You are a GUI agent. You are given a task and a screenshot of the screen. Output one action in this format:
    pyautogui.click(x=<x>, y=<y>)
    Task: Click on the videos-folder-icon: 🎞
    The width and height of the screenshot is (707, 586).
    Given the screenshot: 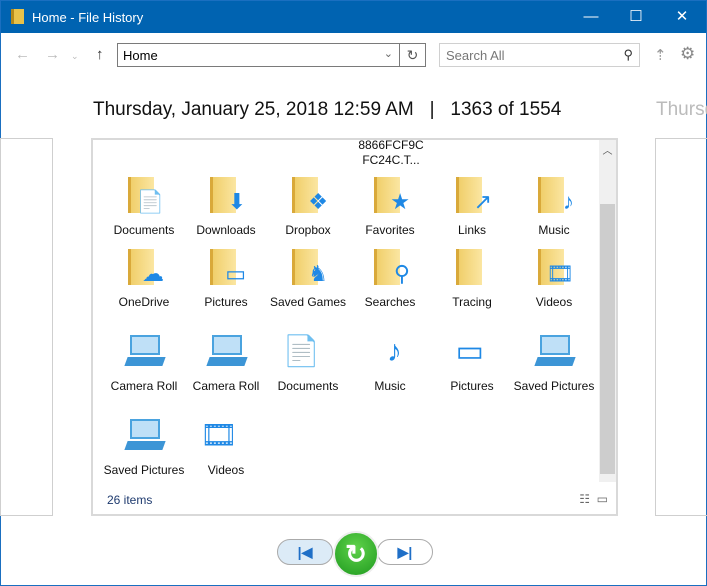 What is the action you would take?
    pyautogui.click(x=554, y=265)
    